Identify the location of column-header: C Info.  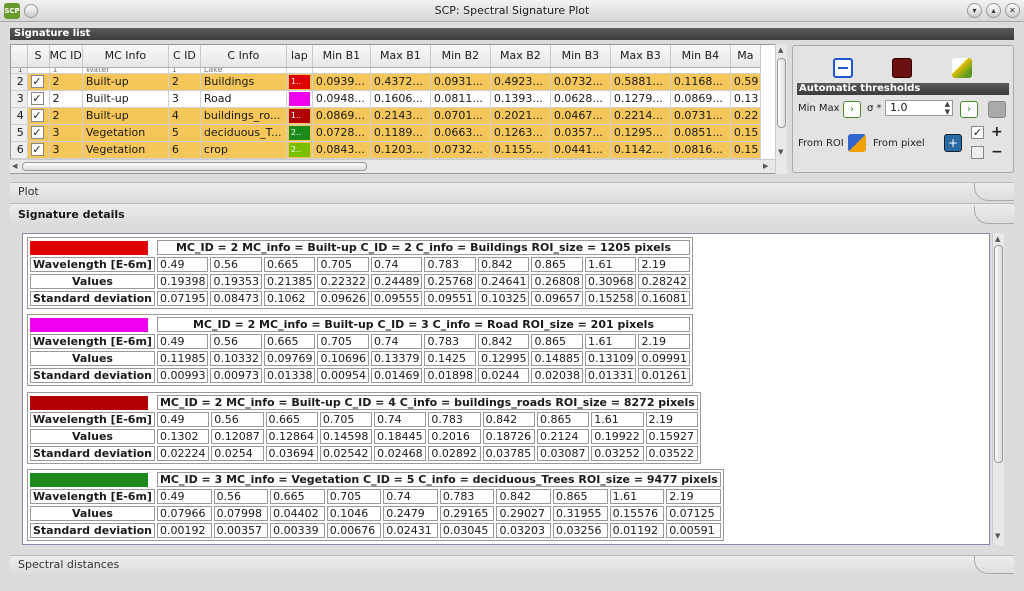
(243, 56).